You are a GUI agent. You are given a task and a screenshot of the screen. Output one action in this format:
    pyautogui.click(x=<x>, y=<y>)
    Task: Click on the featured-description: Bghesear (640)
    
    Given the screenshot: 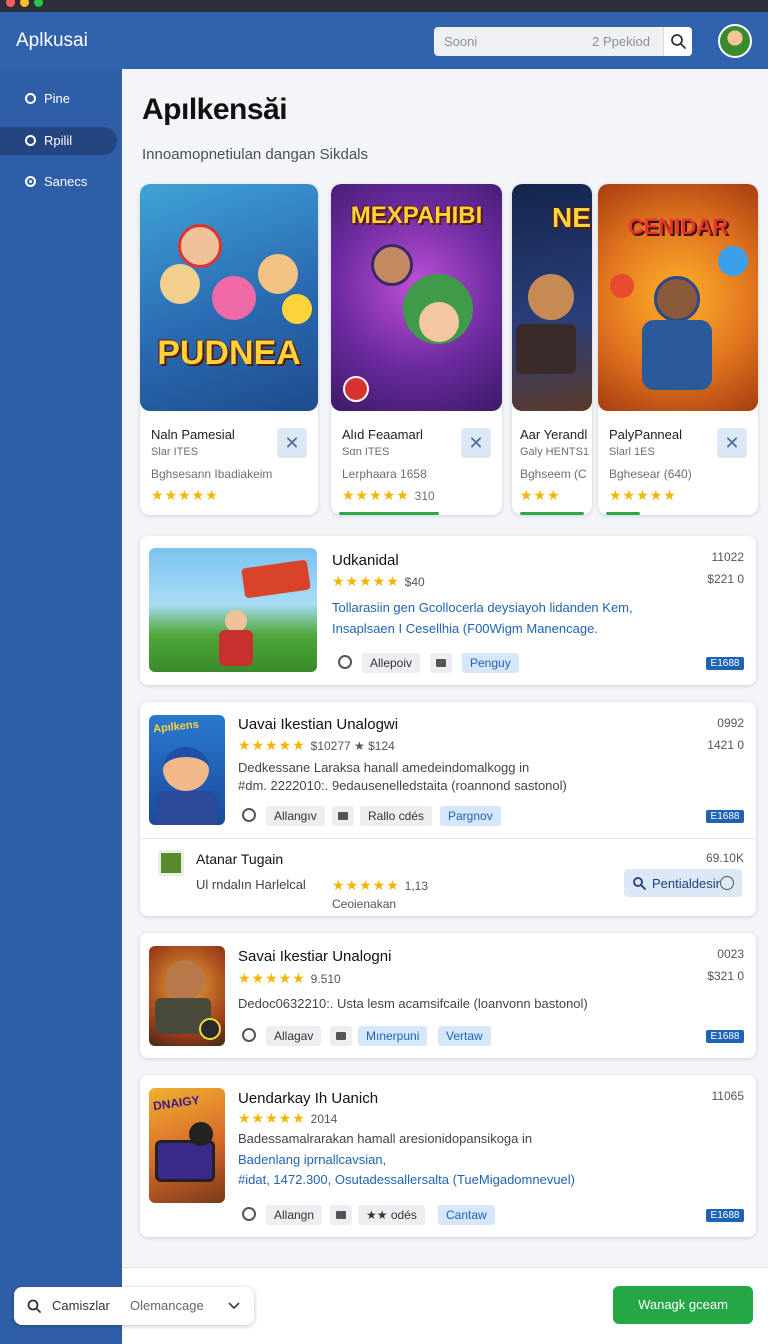 What is the action you would take?
    pyautogui.click(x=650, y=474)
    